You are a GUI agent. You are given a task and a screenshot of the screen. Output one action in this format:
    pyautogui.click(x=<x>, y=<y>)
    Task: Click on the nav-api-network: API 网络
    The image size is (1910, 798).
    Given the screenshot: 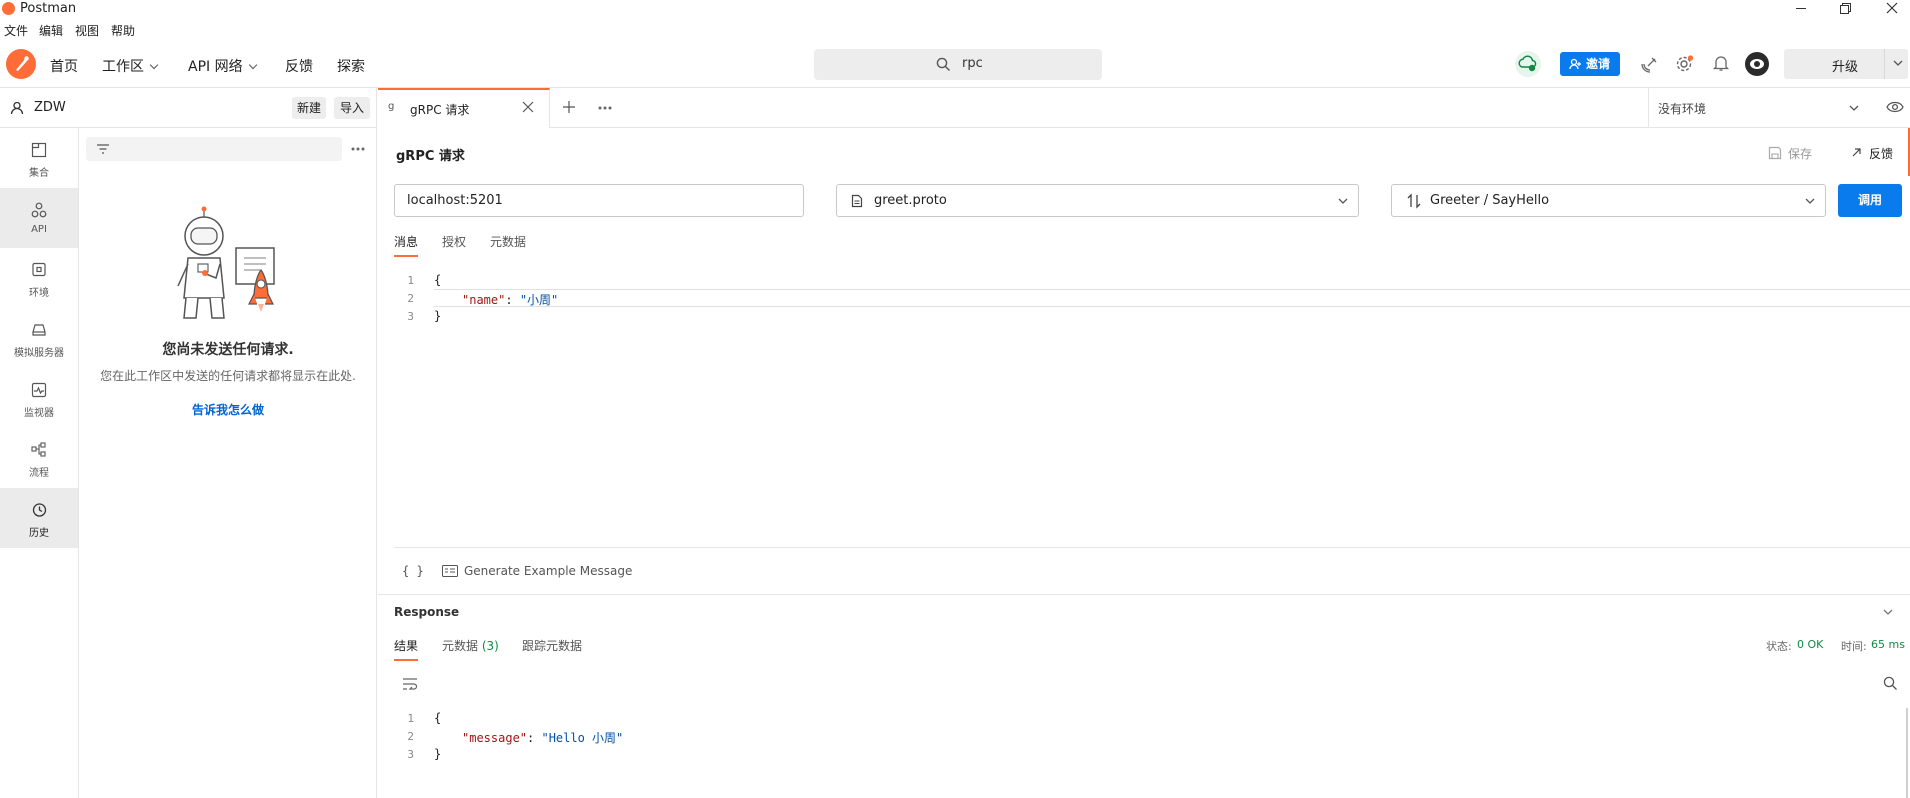 What is the action you would take?
    pyautogui.click(x=222, y=66)
    